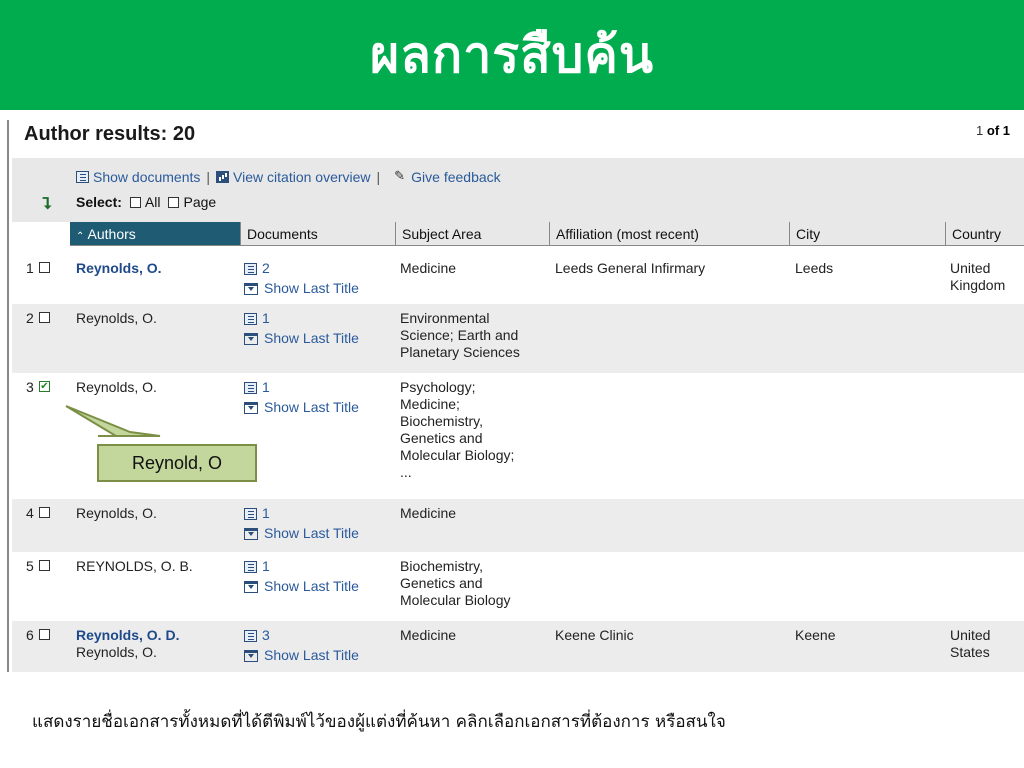 The width and height of the screenshot is (1024, 768). What do you see at coordinates (594, 635) in the screenshot?
I see `affiliation: Keene Clinic` at bounding box center [594, 635].